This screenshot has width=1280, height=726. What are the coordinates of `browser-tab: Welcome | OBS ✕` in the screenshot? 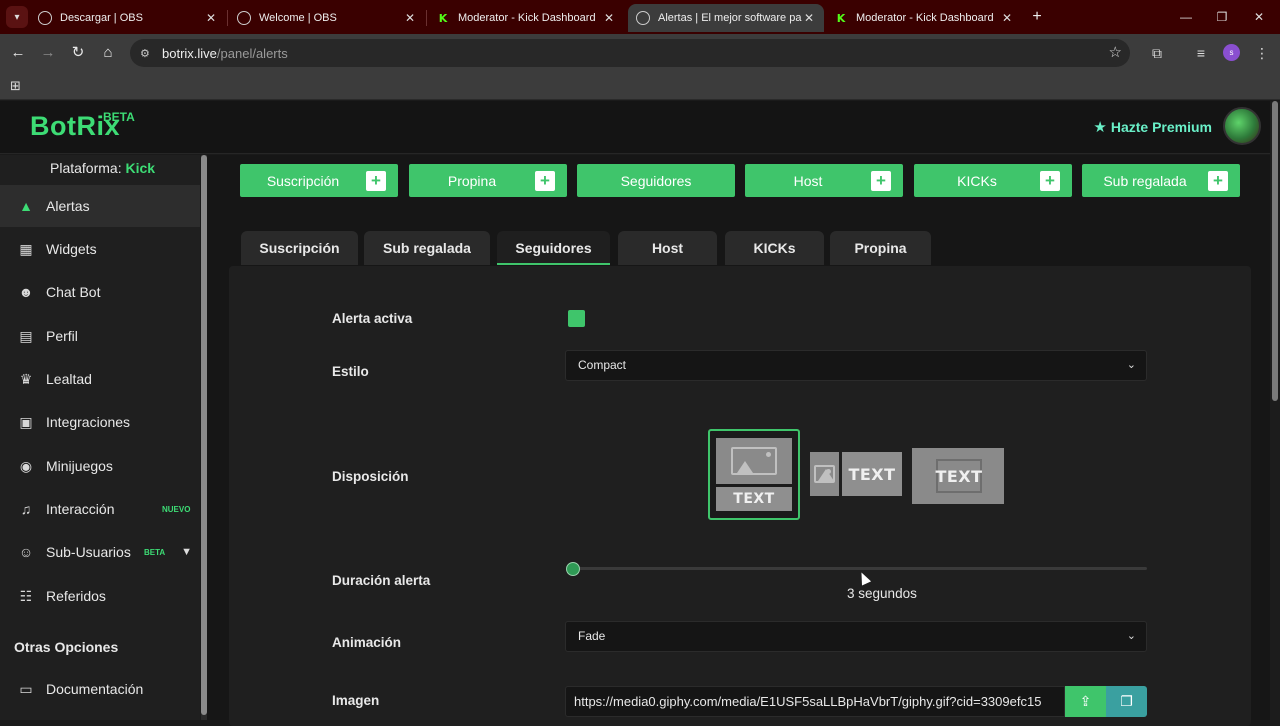 It's located at (327, 18).